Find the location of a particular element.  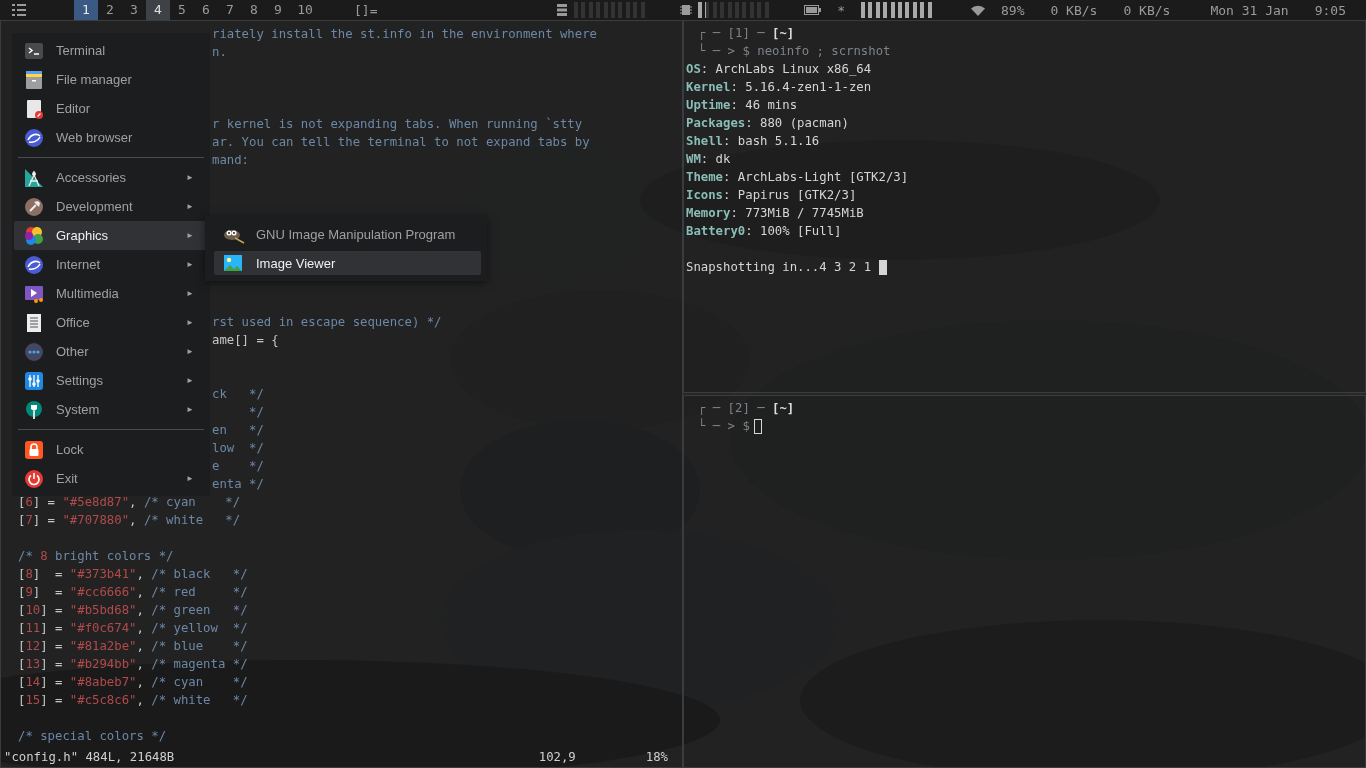

folder-icon is located at coordinates (34, 79).